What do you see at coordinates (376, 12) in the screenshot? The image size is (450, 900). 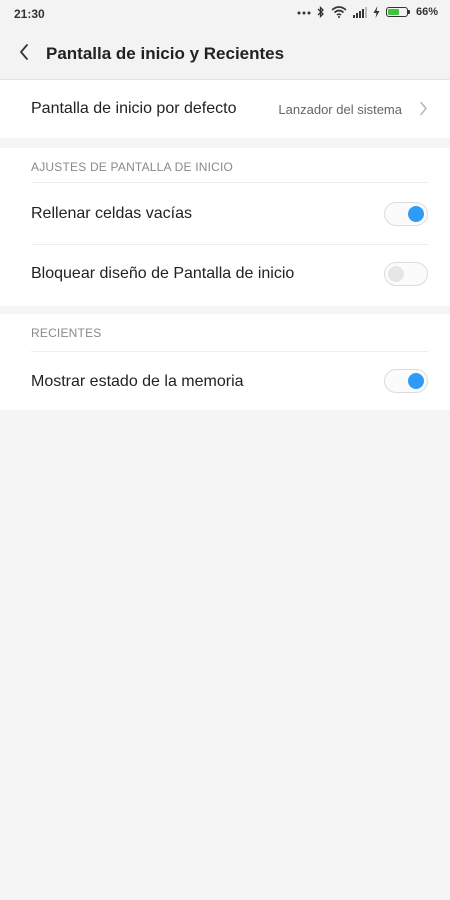 I see `charging-icon` at bounding box center [376, 12].